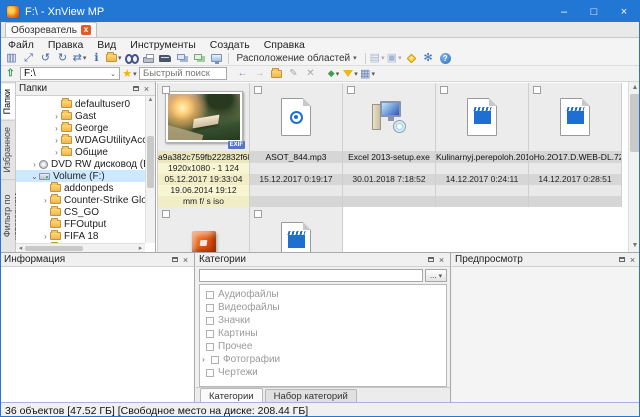 Image resolution: width=640 pixels, height=417 pixels. What do you see at coordinates (293, 74) in the screenshot?
I see `edit-button: ✎` at bounding box center [293, 74].